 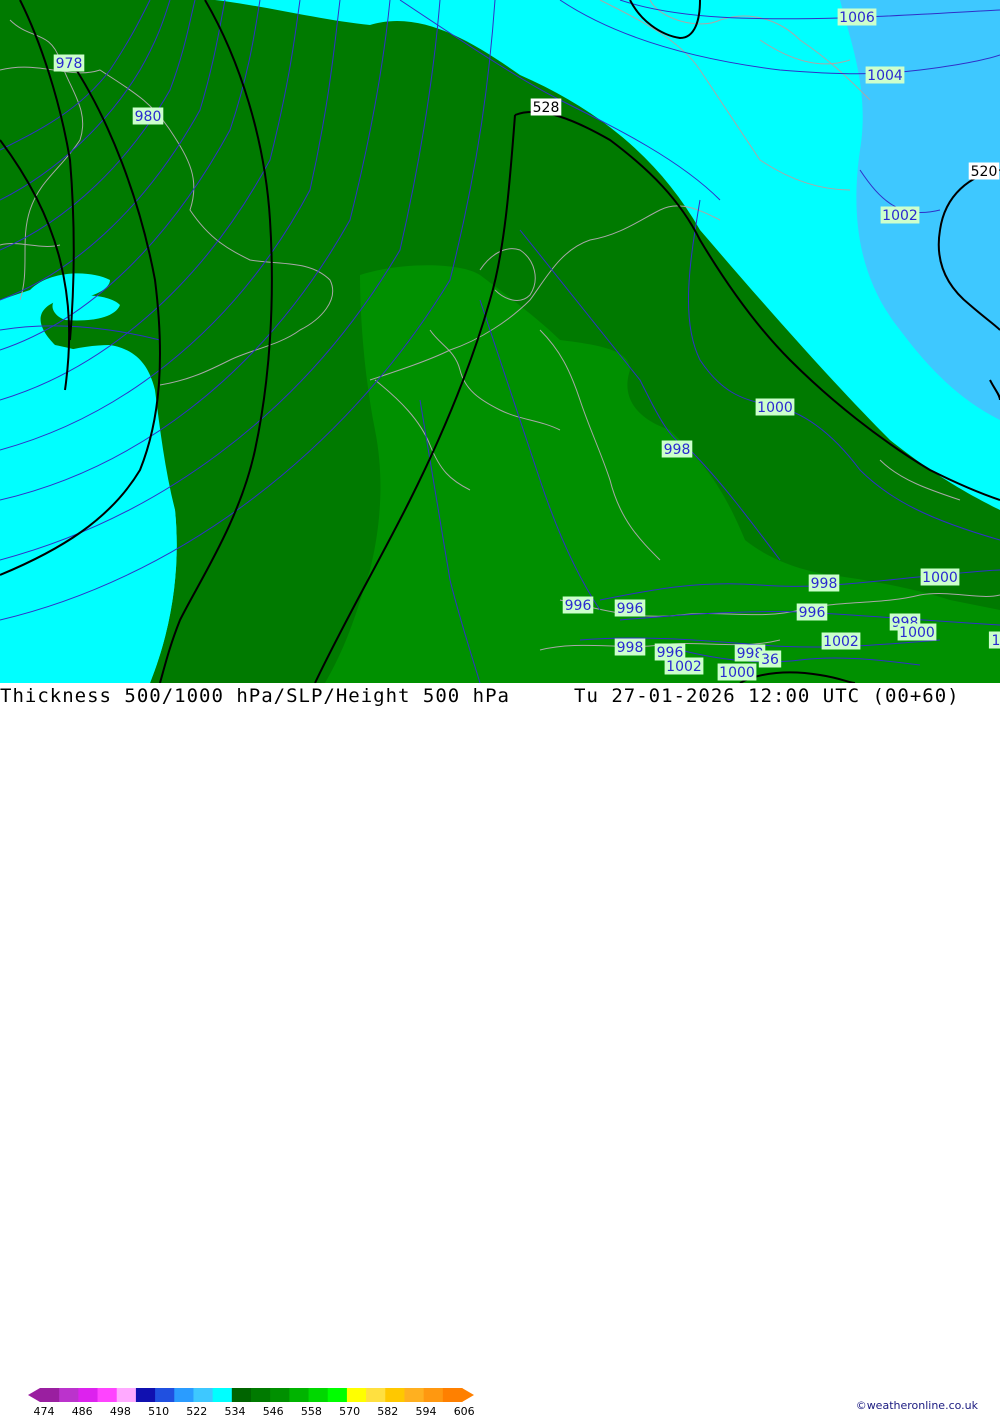 I want to click on label-text: 978, so click(x=69, y=64).